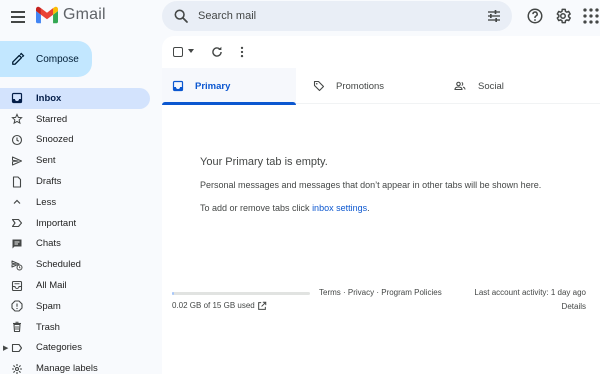 Image resolution: width=600 pixels, height=374 pixels. I want to click on terms-link: Terms, so click(330, 292).